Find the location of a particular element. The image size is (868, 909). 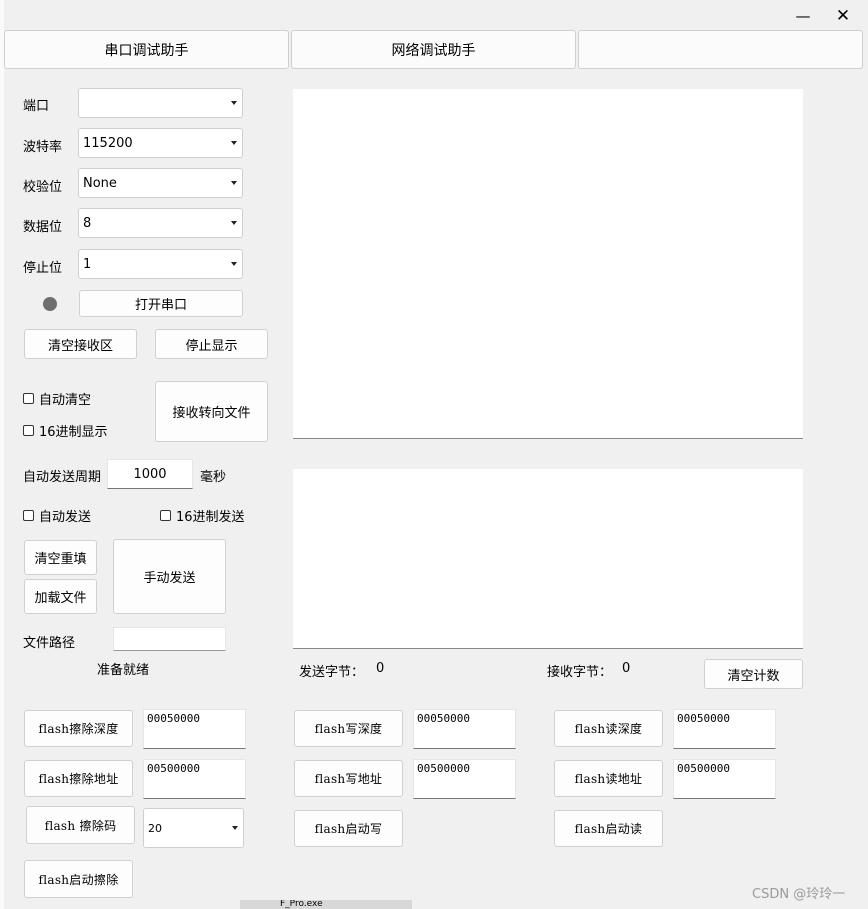

flash-read-depth-value: 00050000 is located at coordinates (703, 718).